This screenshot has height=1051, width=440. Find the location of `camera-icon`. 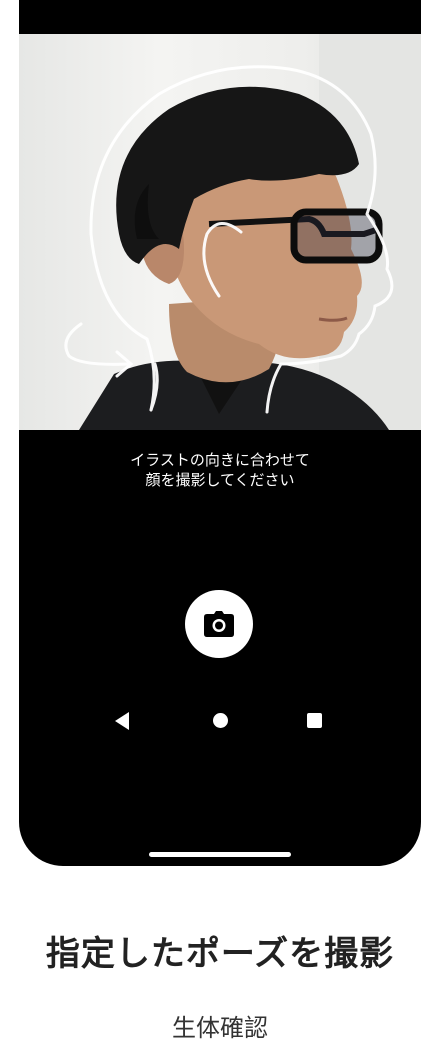

camera-icon is located at coordinates (219, 624).